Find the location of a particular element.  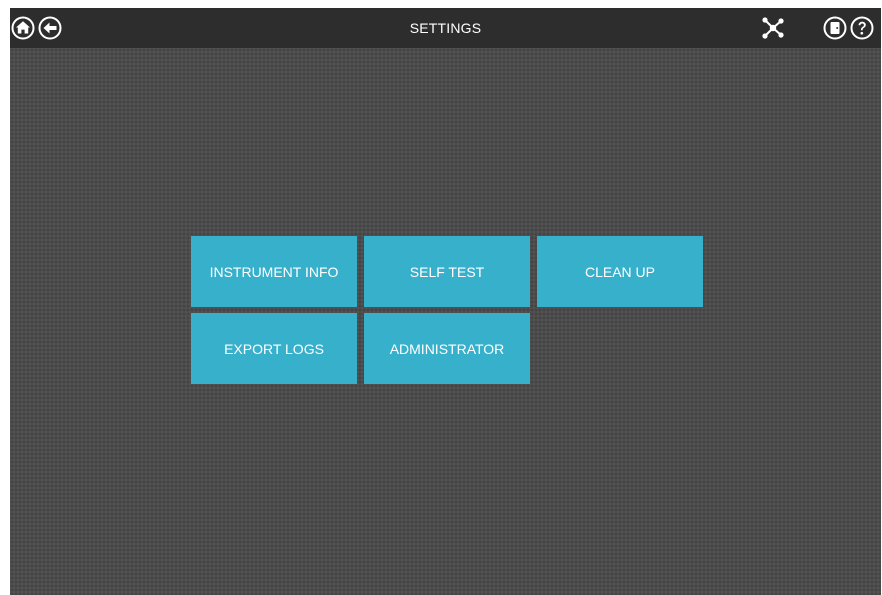

page-title: SETTINGS is located at coordinates (445, 28).